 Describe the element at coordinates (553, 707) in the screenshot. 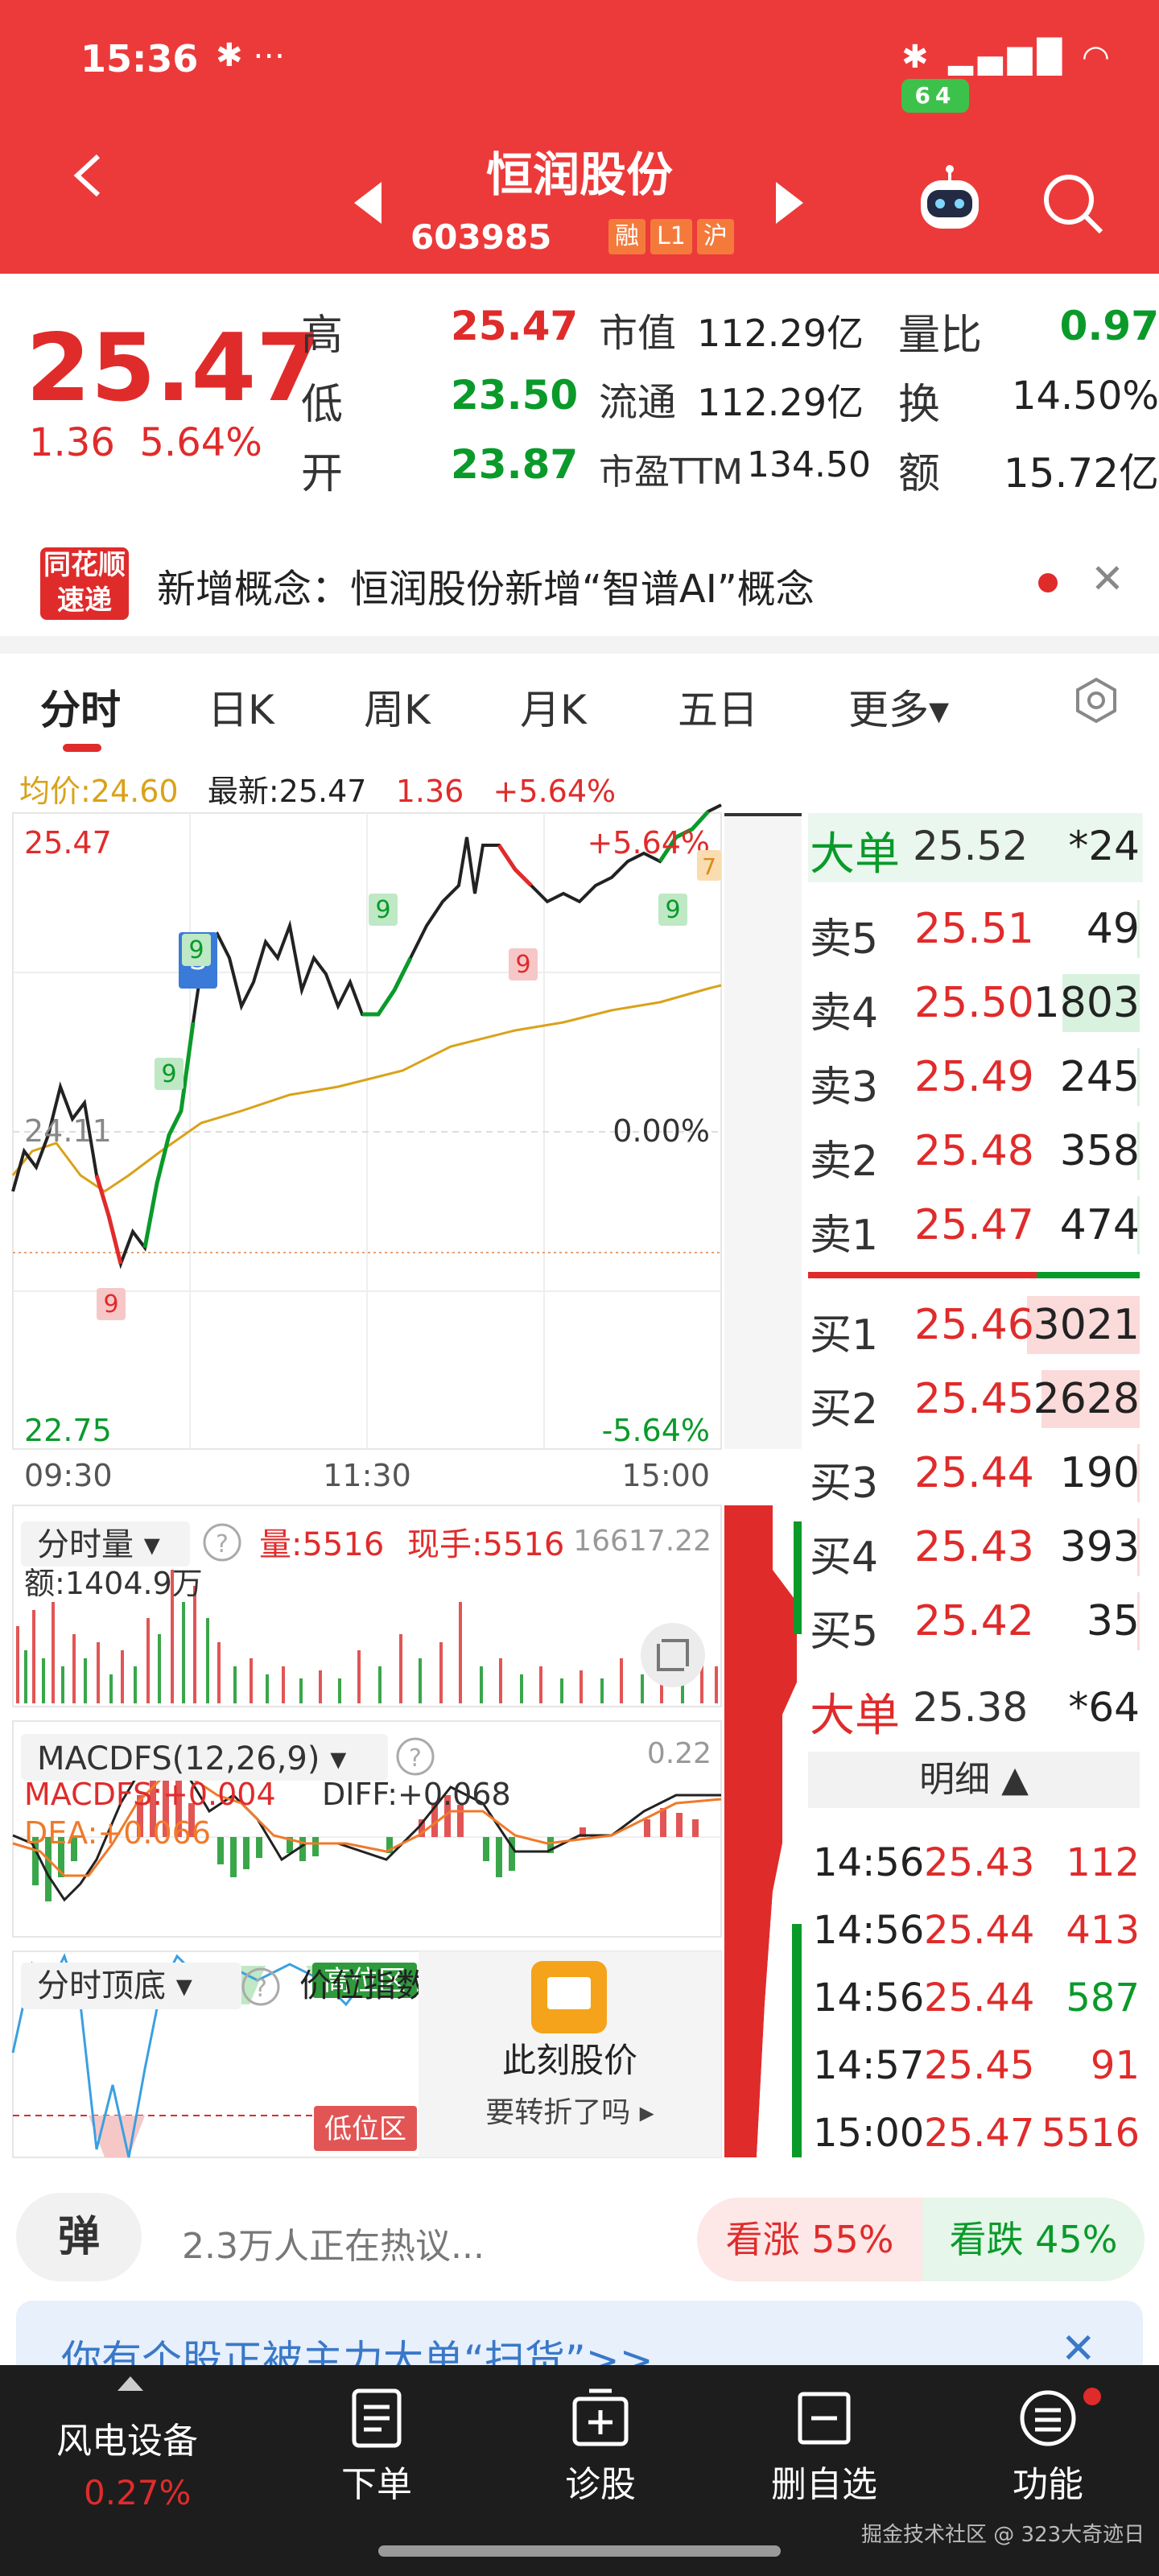

I see `tab-monthly-k: 月K` at that location.